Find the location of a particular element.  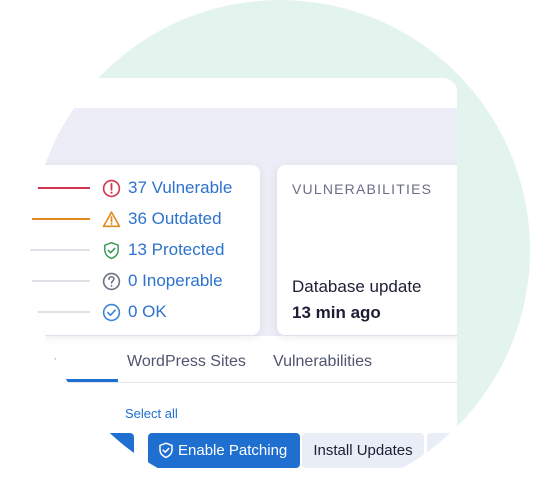

exclamation-circle-icon is located at coordinates (111, 188).